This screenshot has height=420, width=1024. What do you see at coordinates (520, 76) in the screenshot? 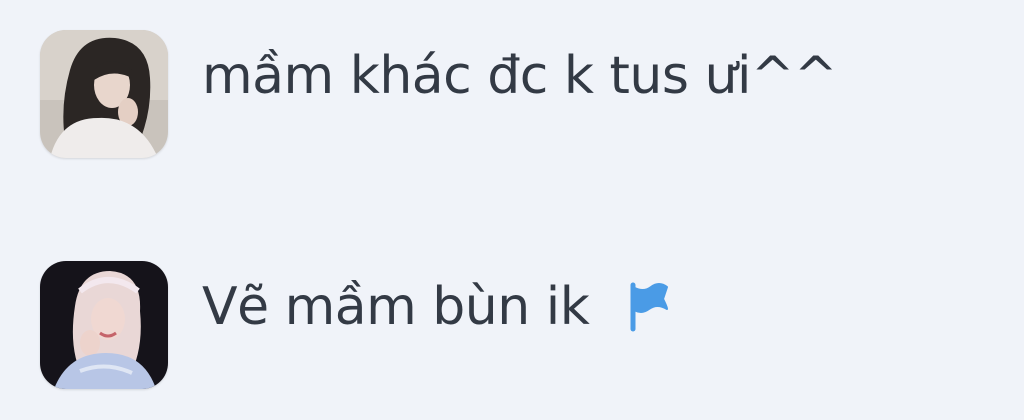
I see `comment-text: mầm khác đc k tus ưi^^` at bounding box center [520, 76].